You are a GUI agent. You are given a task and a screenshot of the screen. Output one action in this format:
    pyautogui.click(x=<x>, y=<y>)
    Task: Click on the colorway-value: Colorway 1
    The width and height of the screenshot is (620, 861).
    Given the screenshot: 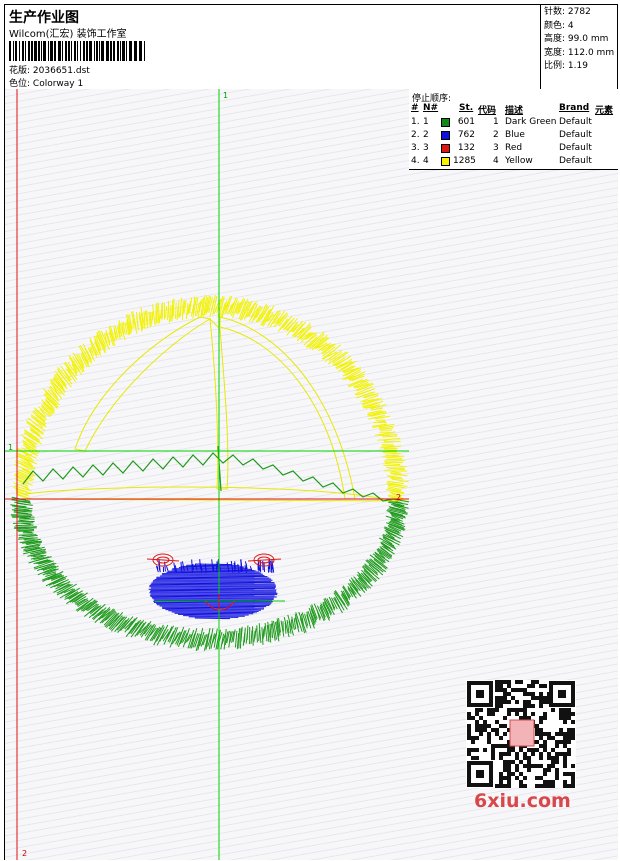 What is the action you would take?
    pyautogui.click(x=58, y=84)
    